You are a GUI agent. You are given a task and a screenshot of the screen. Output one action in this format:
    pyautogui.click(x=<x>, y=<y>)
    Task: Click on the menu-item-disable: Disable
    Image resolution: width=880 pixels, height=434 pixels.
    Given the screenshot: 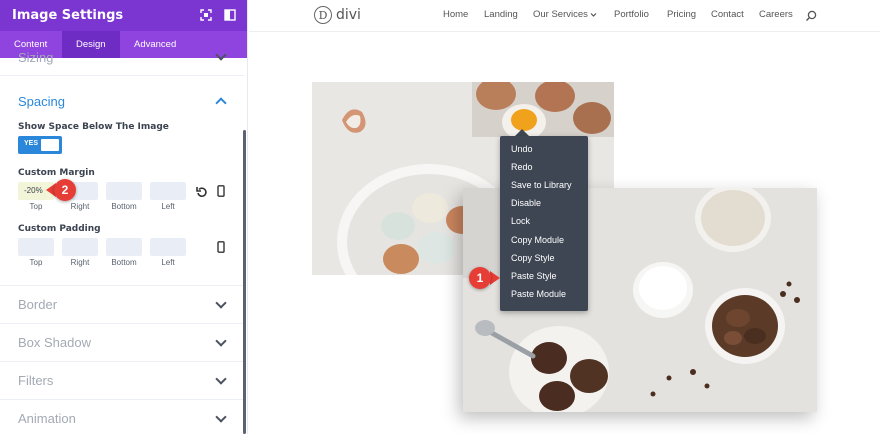 What is the action you would take?
    pyautogui.click(x=526, y=203)
    